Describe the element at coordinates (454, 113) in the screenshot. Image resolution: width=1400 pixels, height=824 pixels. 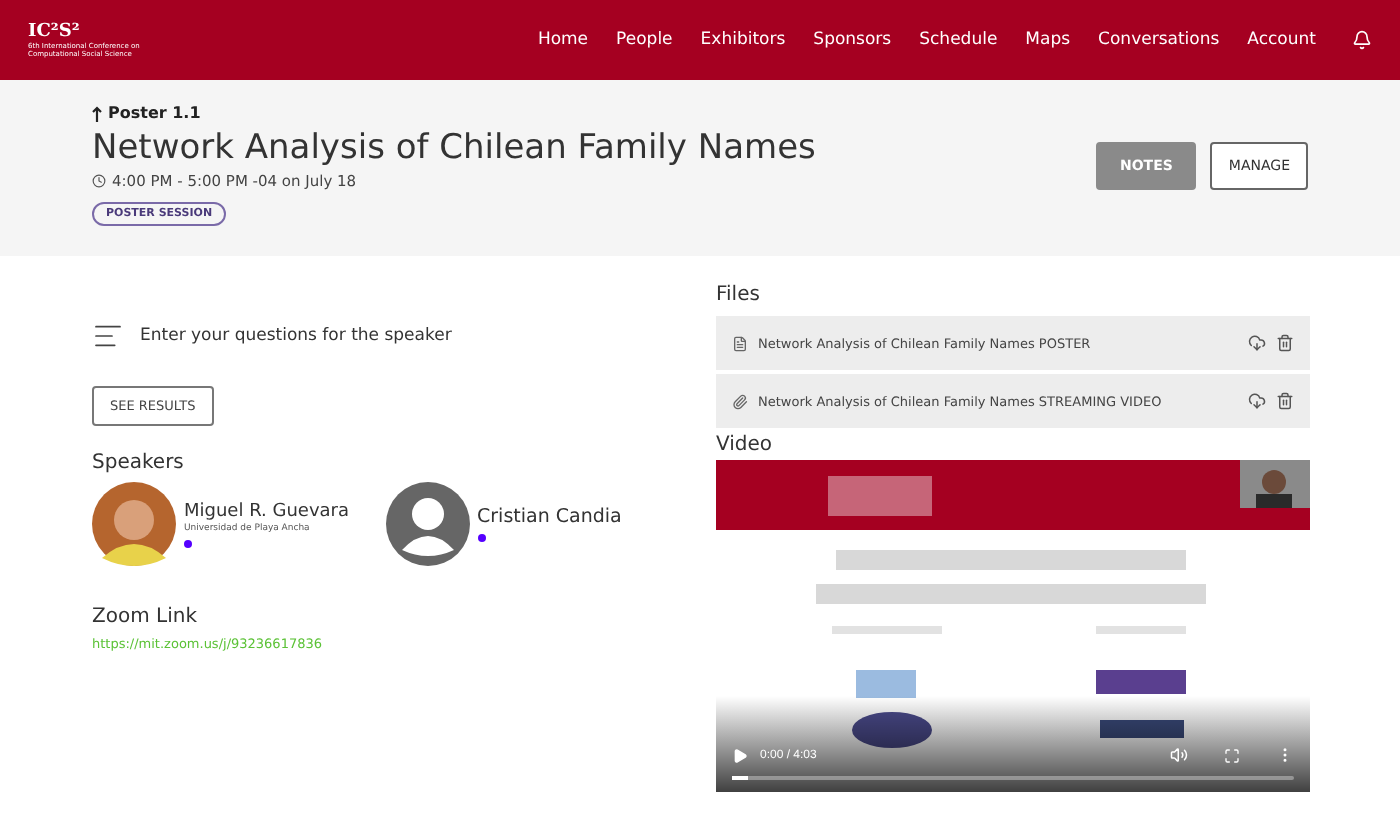
I see `back-link: Poster 1.1` at that location.